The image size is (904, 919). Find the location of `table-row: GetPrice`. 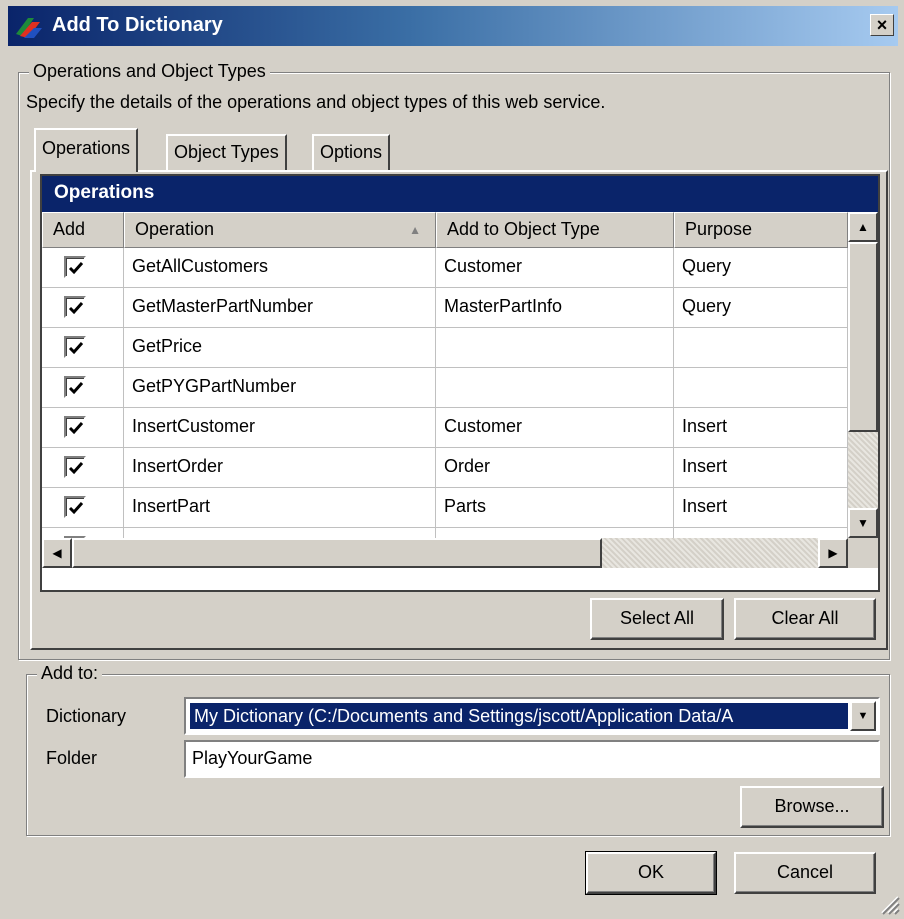

table-row: GetPrice is located at coordinates (445, 348).